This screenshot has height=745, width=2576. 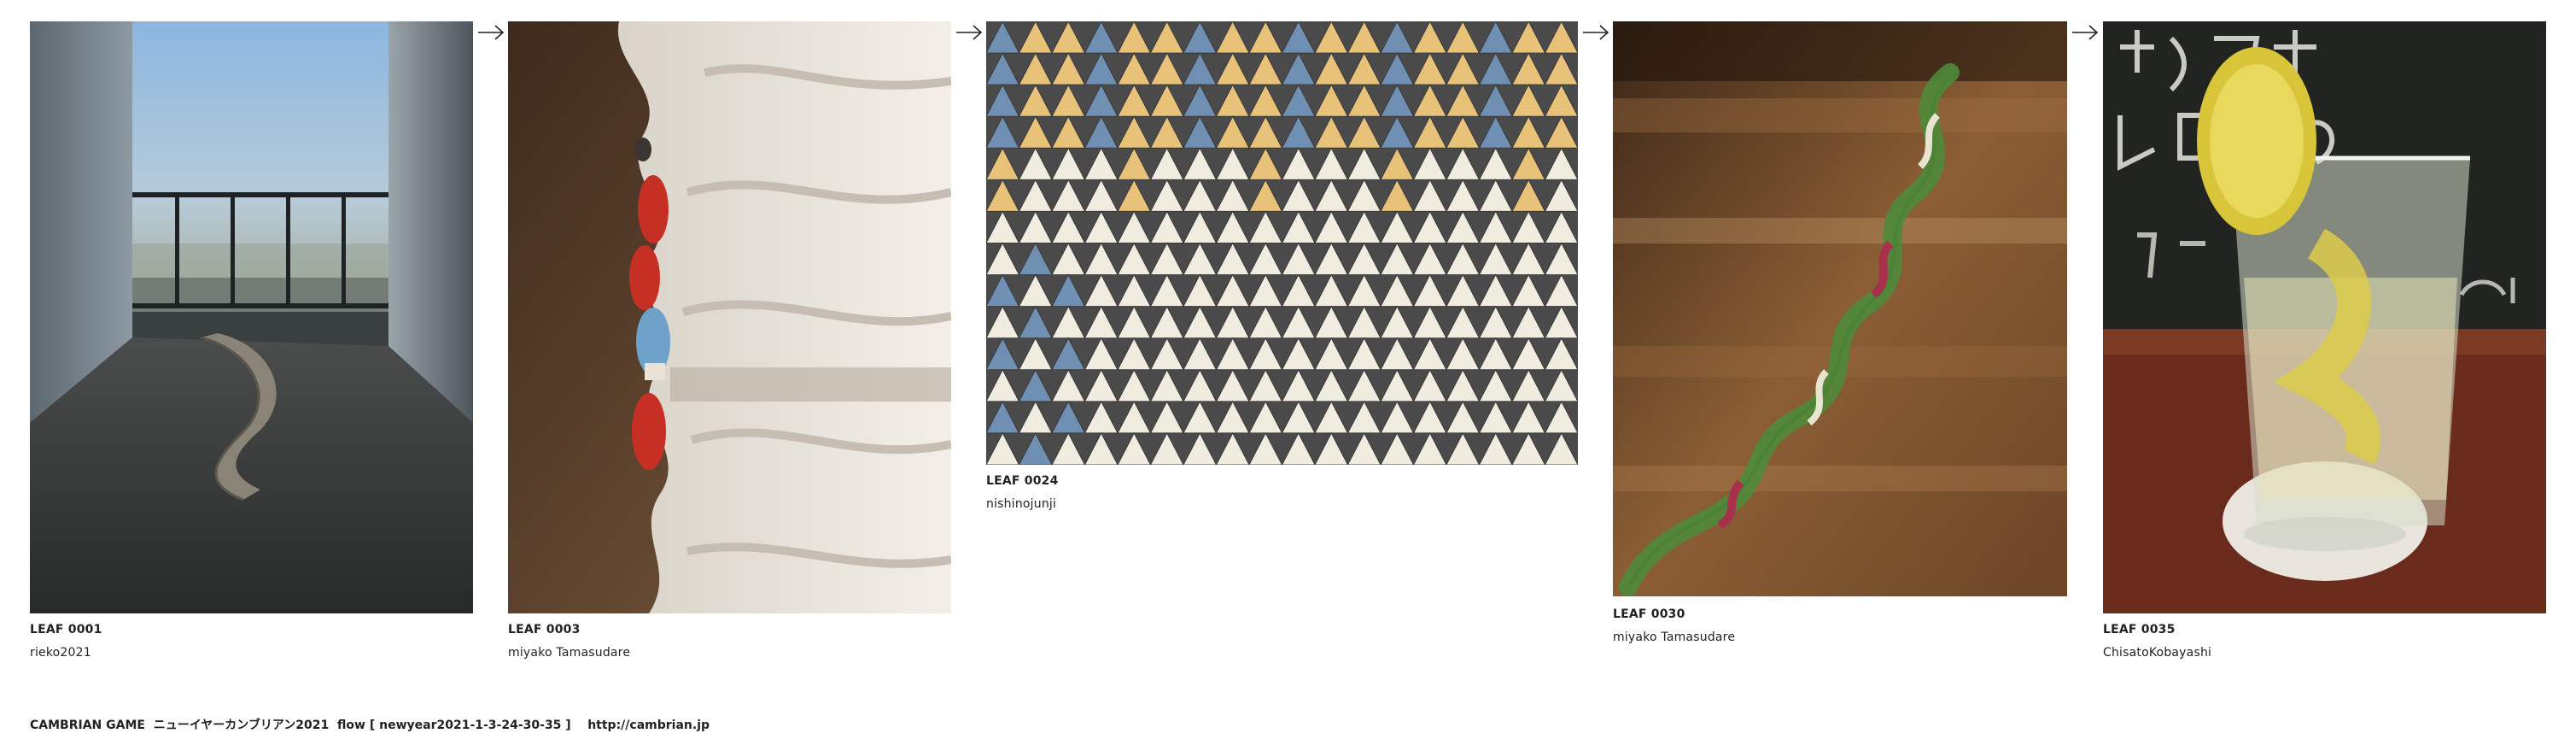 I want to click on footer-url-link: http://cambrian.jp, so click(x=648, y=725).